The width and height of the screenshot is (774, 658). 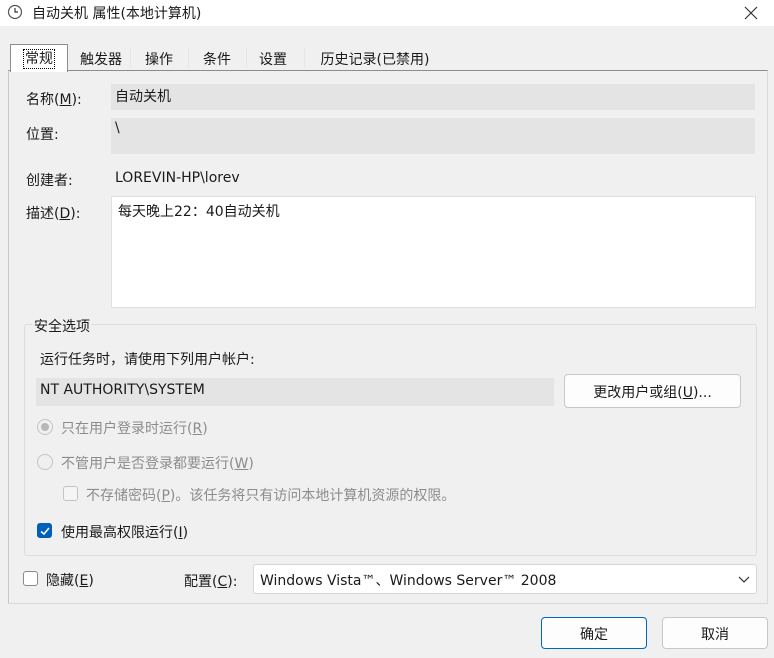 I want to click on configure-for-select: Windows Vista™、Windows Server™ 2008, so click(x=505, y=579).